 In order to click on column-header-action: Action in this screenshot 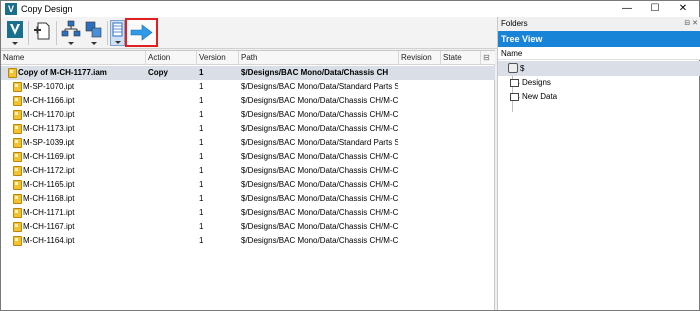, I will do `click(171, 58)`.